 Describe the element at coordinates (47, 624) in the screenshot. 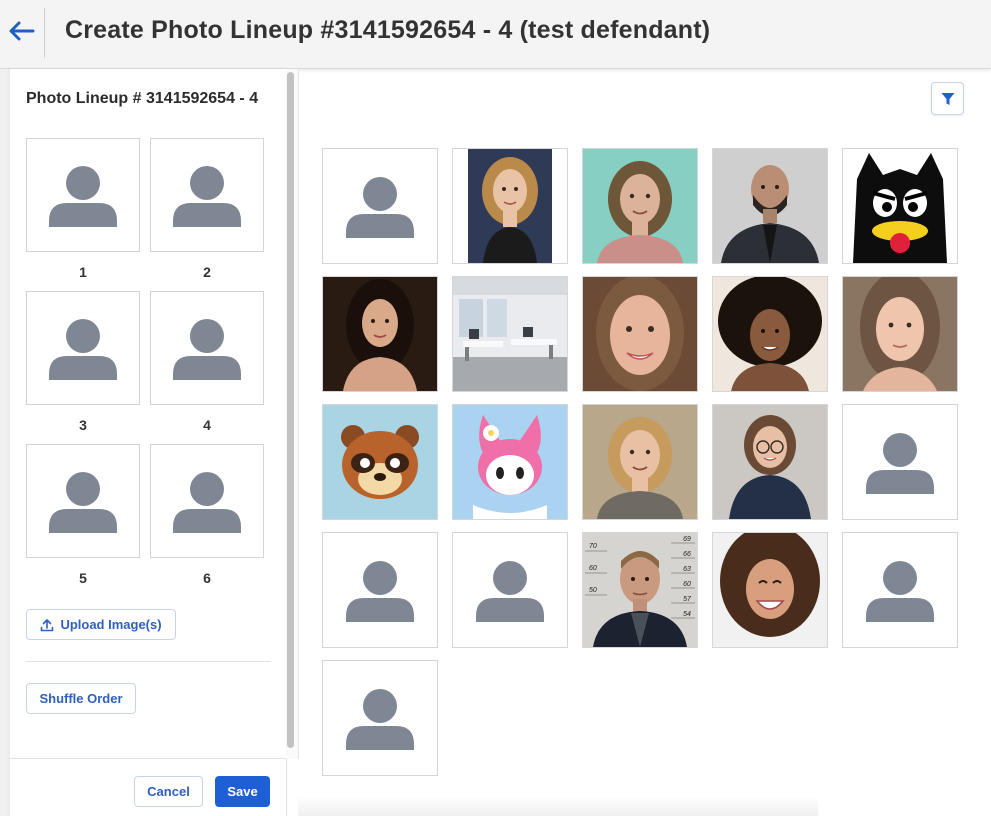

I see `upload-icon` at that location.